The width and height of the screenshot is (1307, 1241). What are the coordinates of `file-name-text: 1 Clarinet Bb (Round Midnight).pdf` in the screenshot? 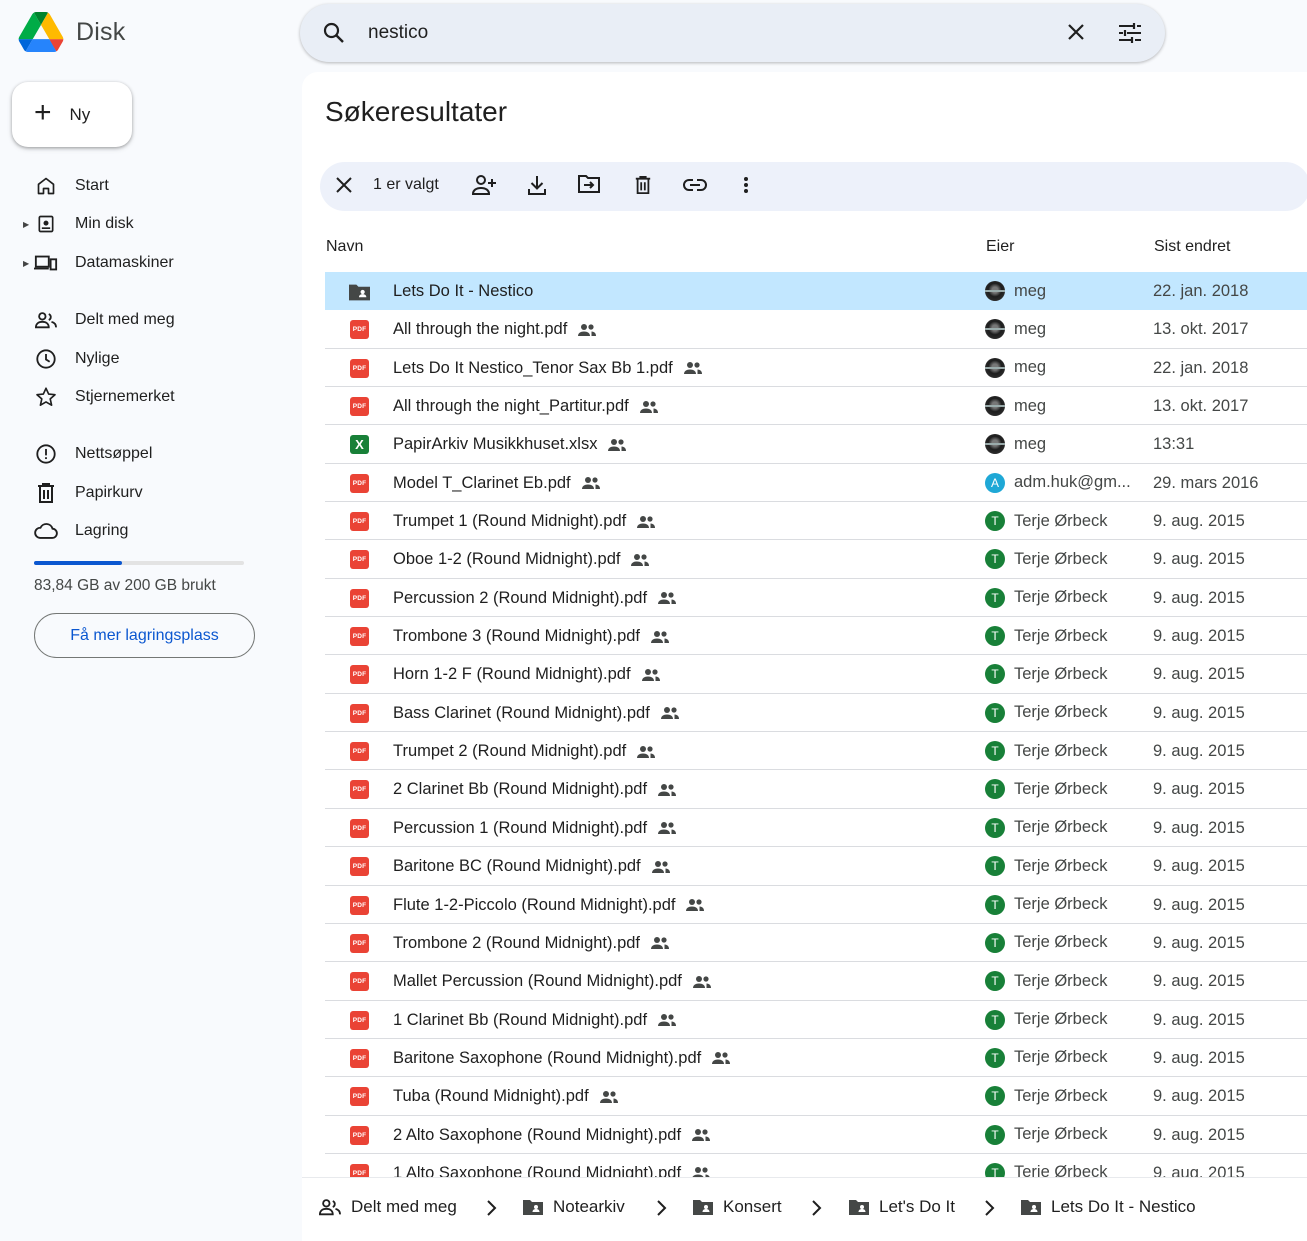 It's located at (520, 1019).